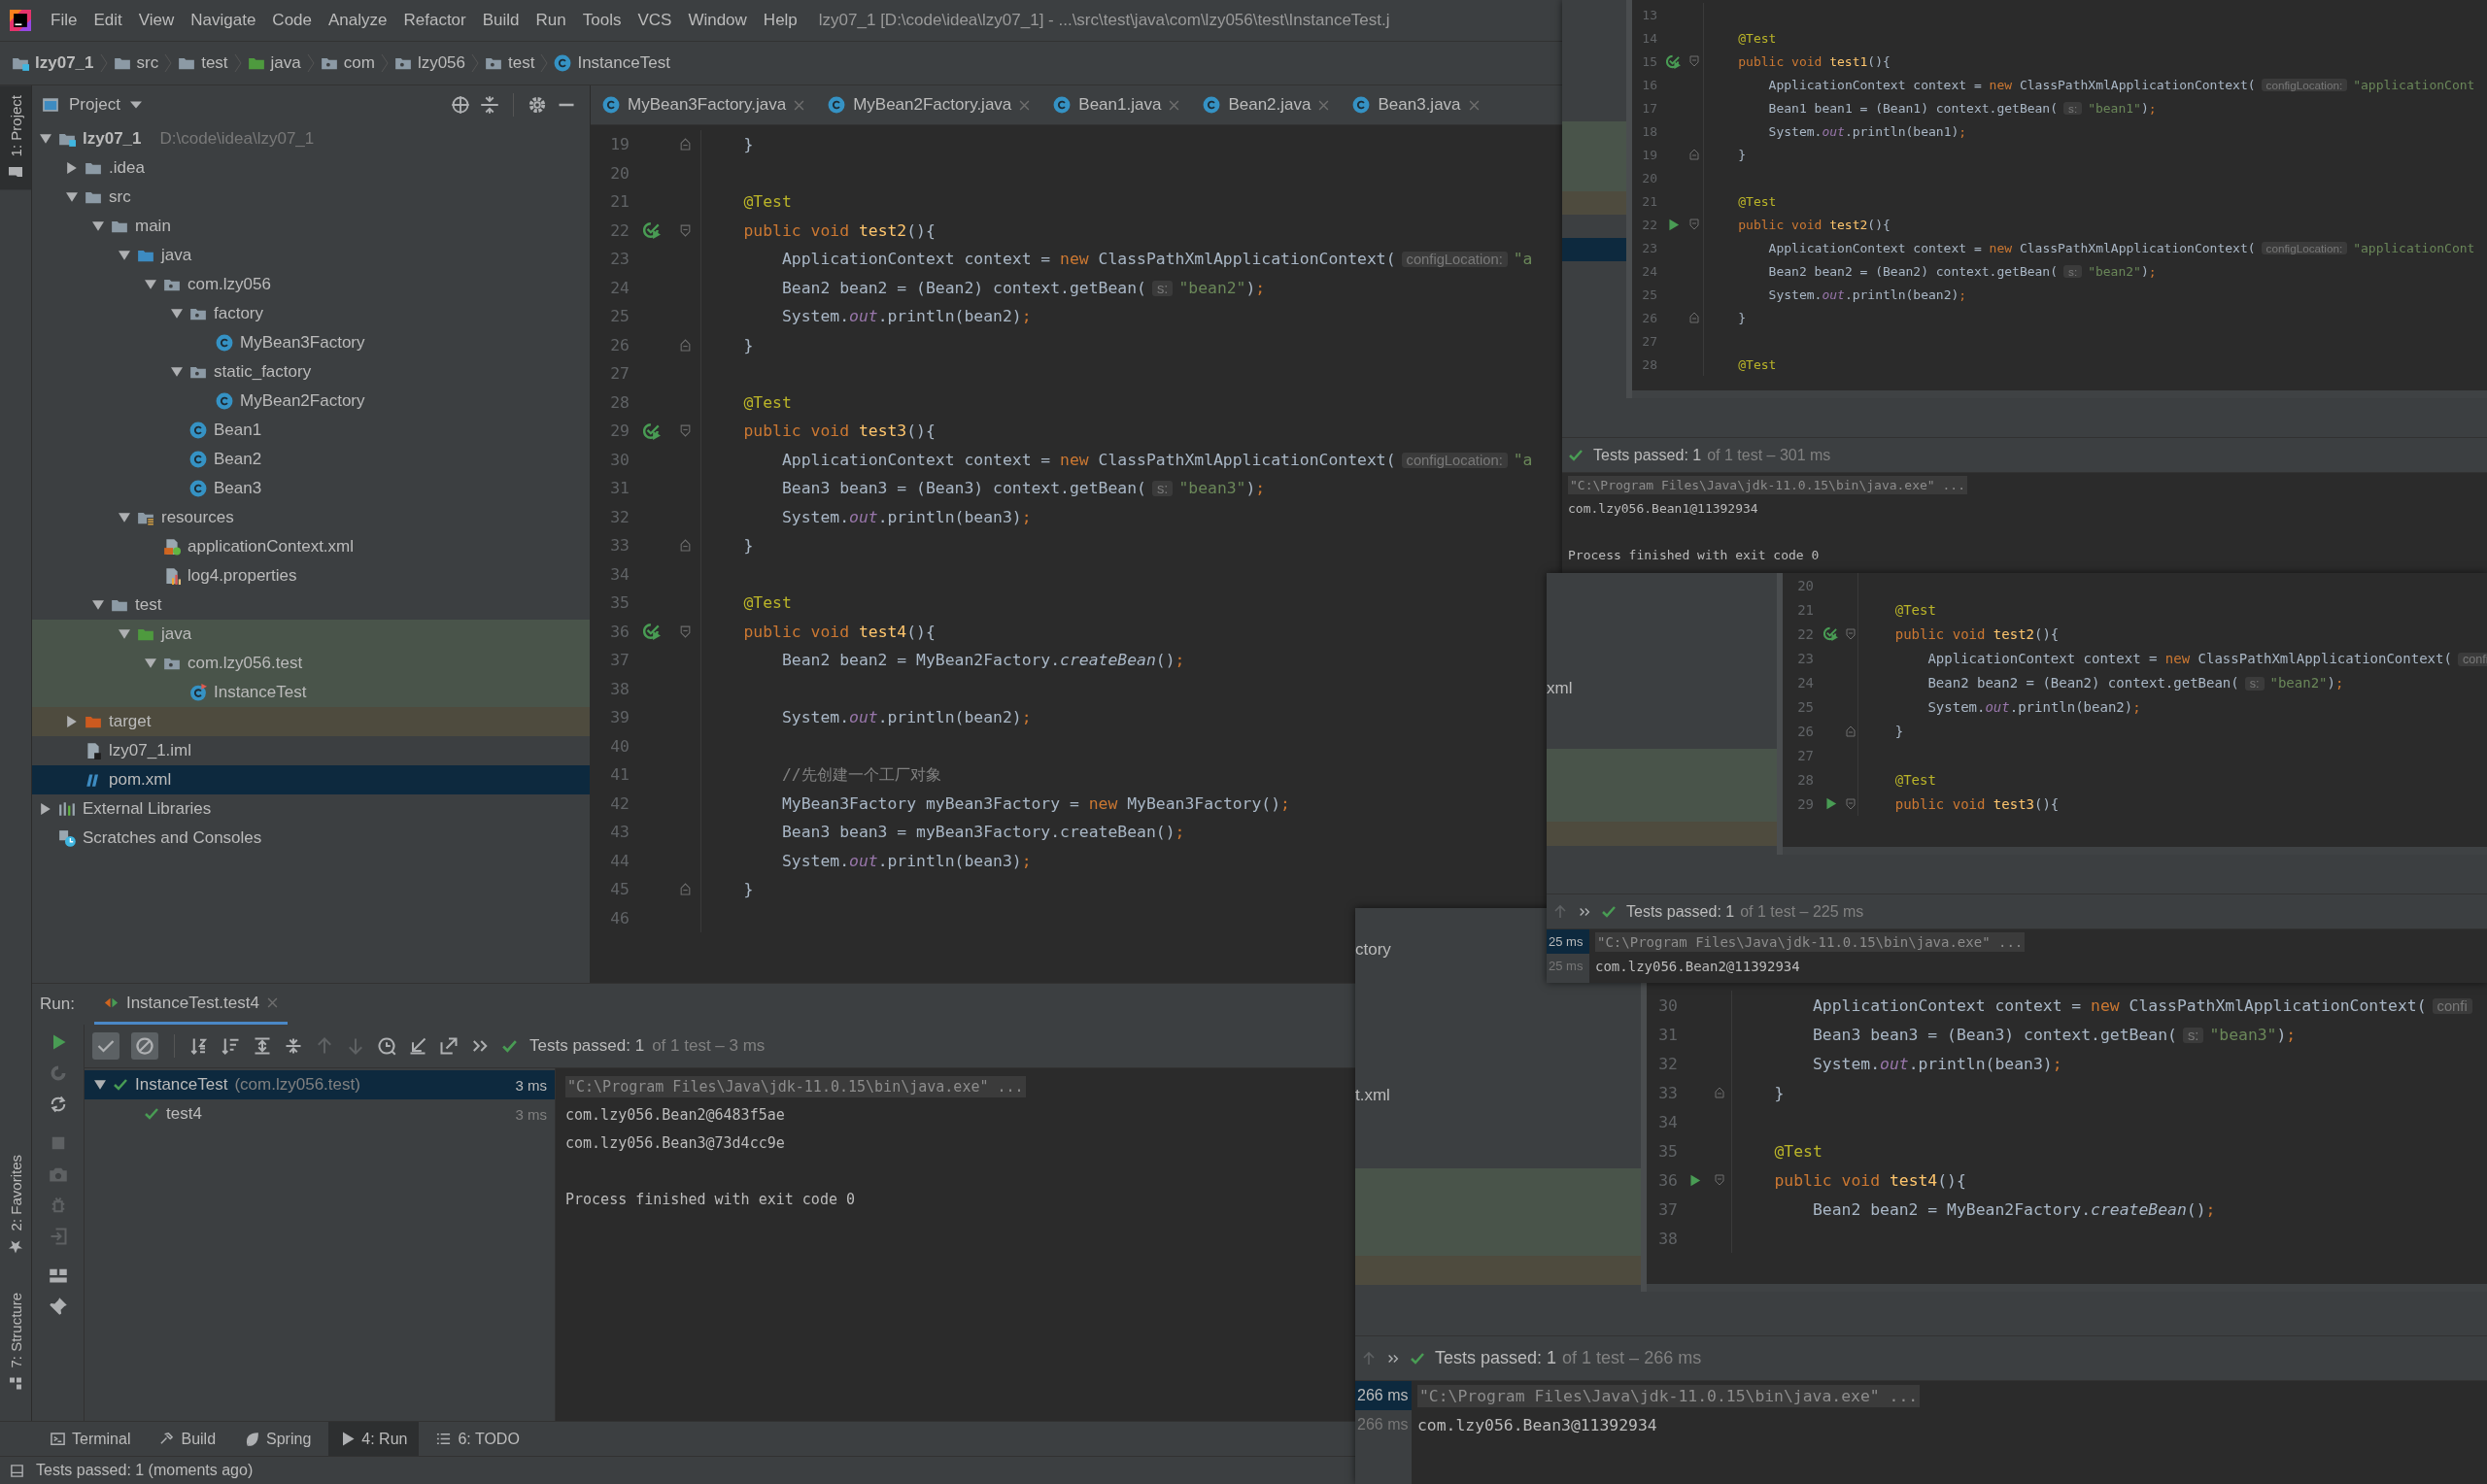 This screenshot has height=1484, width=2487. What do you see at coordinates (278, 1439) in the screenshot?
I see `tool-tab: Spring` at bounding box center [278, 1439].